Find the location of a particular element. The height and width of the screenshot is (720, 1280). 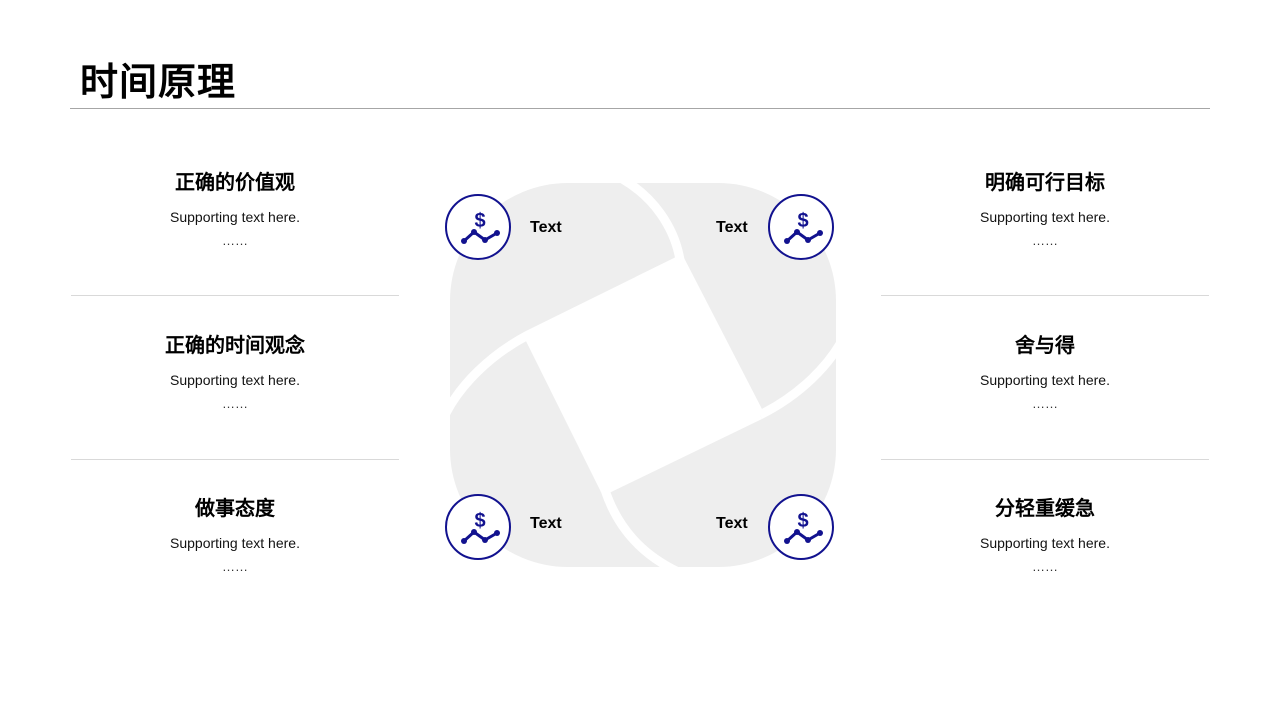

badge-label-bottom-right: Text is located at coordinates (732, 523).